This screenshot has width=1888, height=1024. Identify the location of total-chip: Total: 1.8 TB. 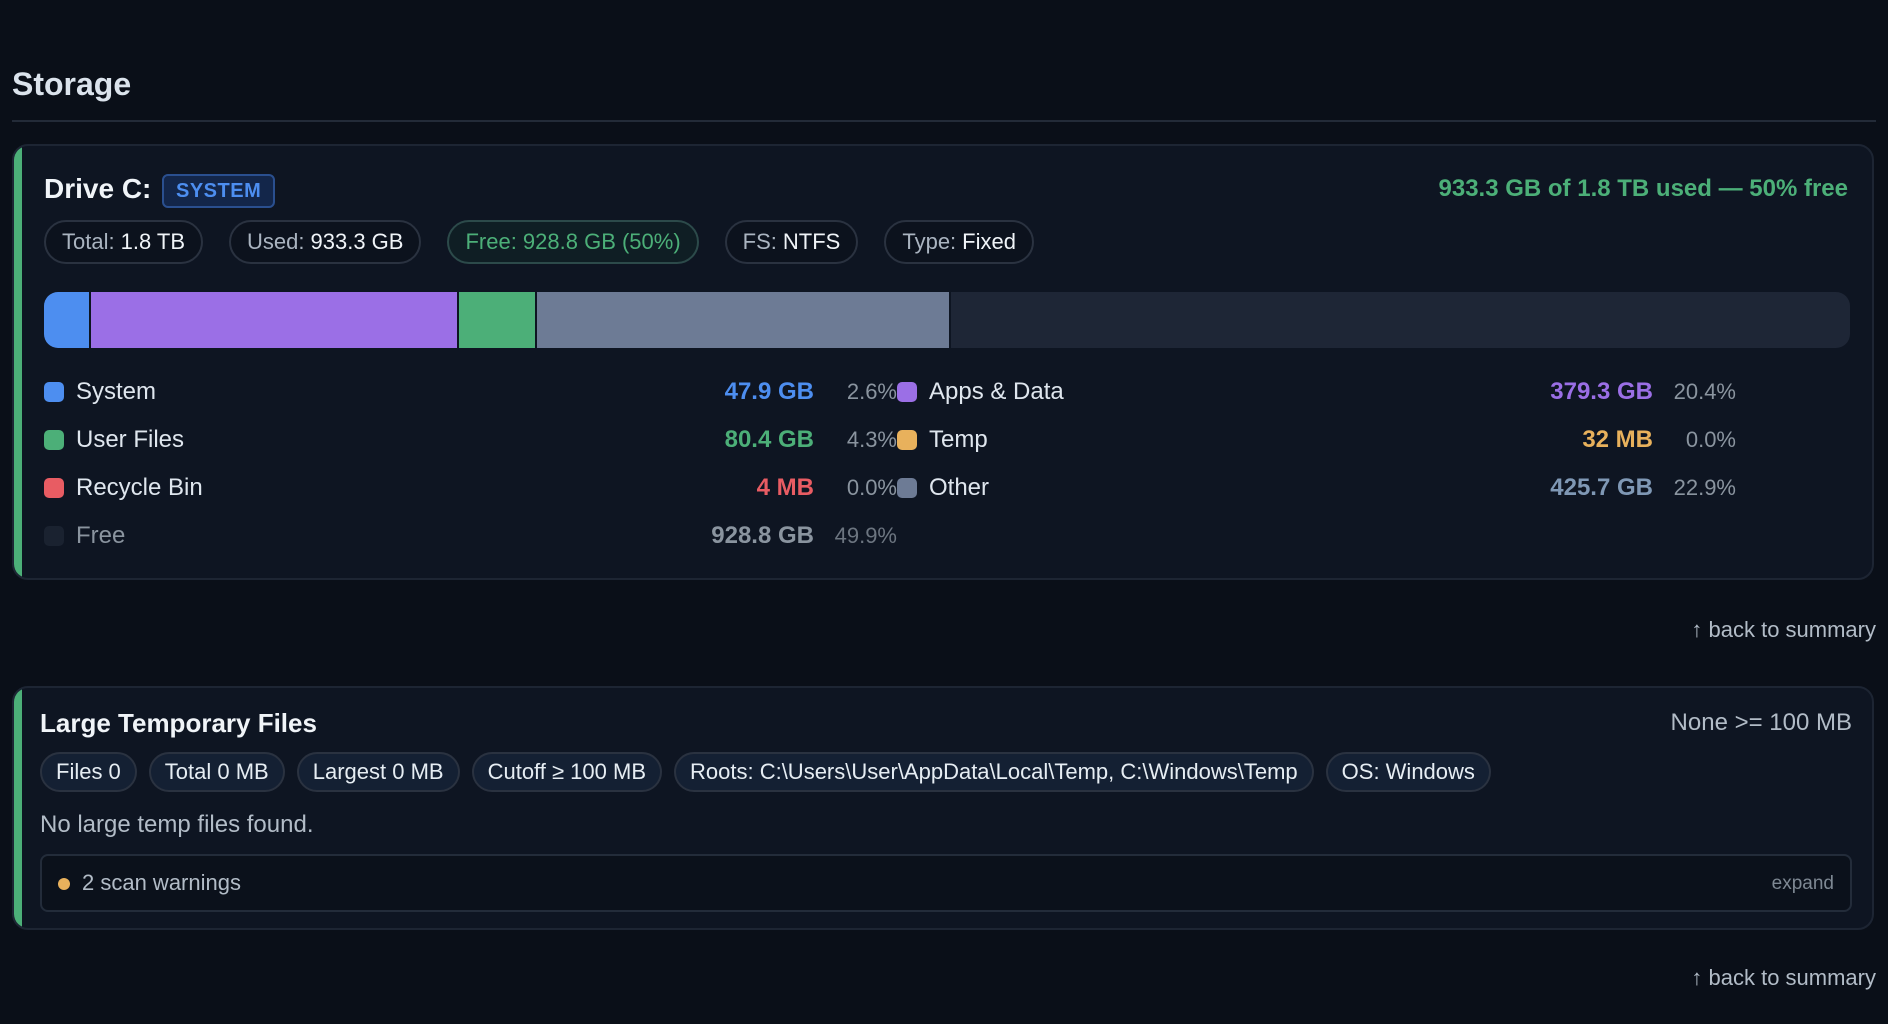
(124, 242).